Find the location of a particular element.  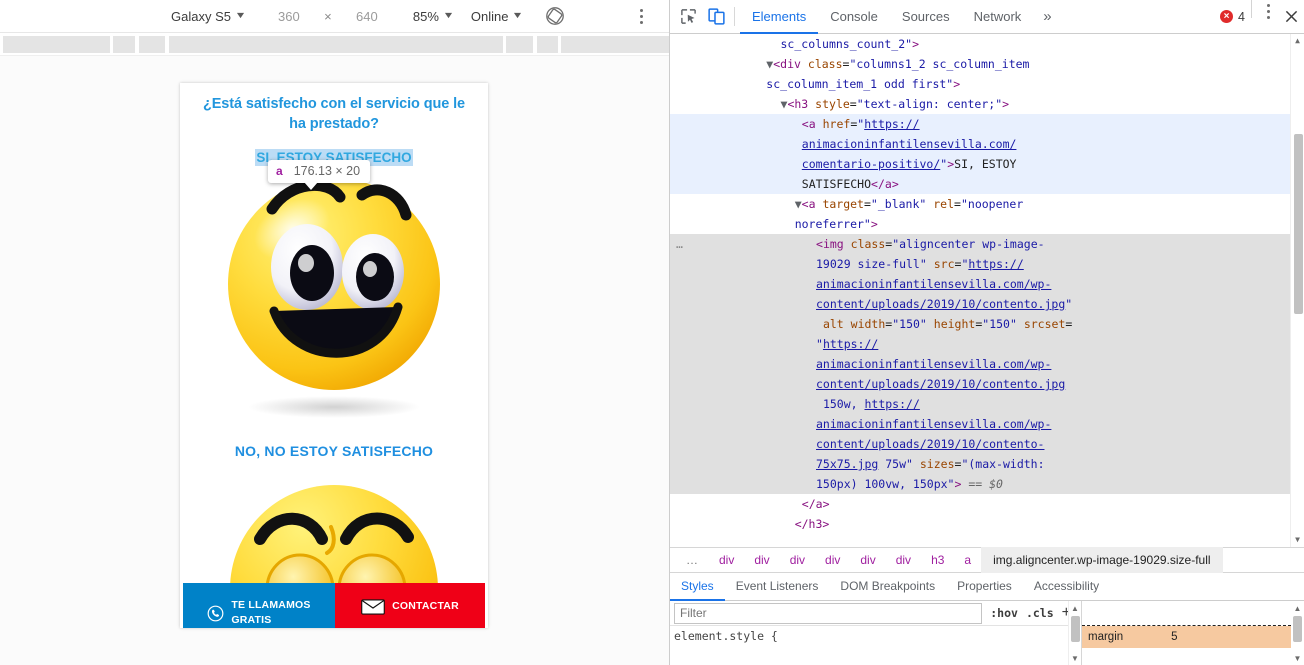

tab-sources: Sources is located at coordinates (926, 17).